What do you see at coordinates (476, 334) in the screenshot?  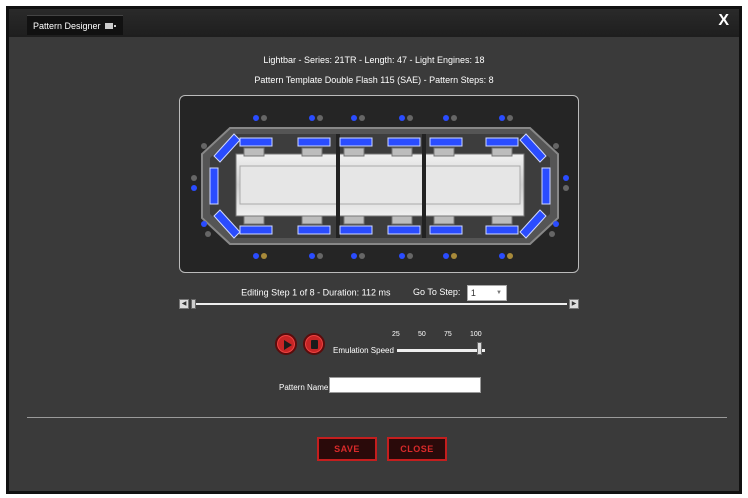 I see `emulation-tick: 100` at bounding box center [476, 334].